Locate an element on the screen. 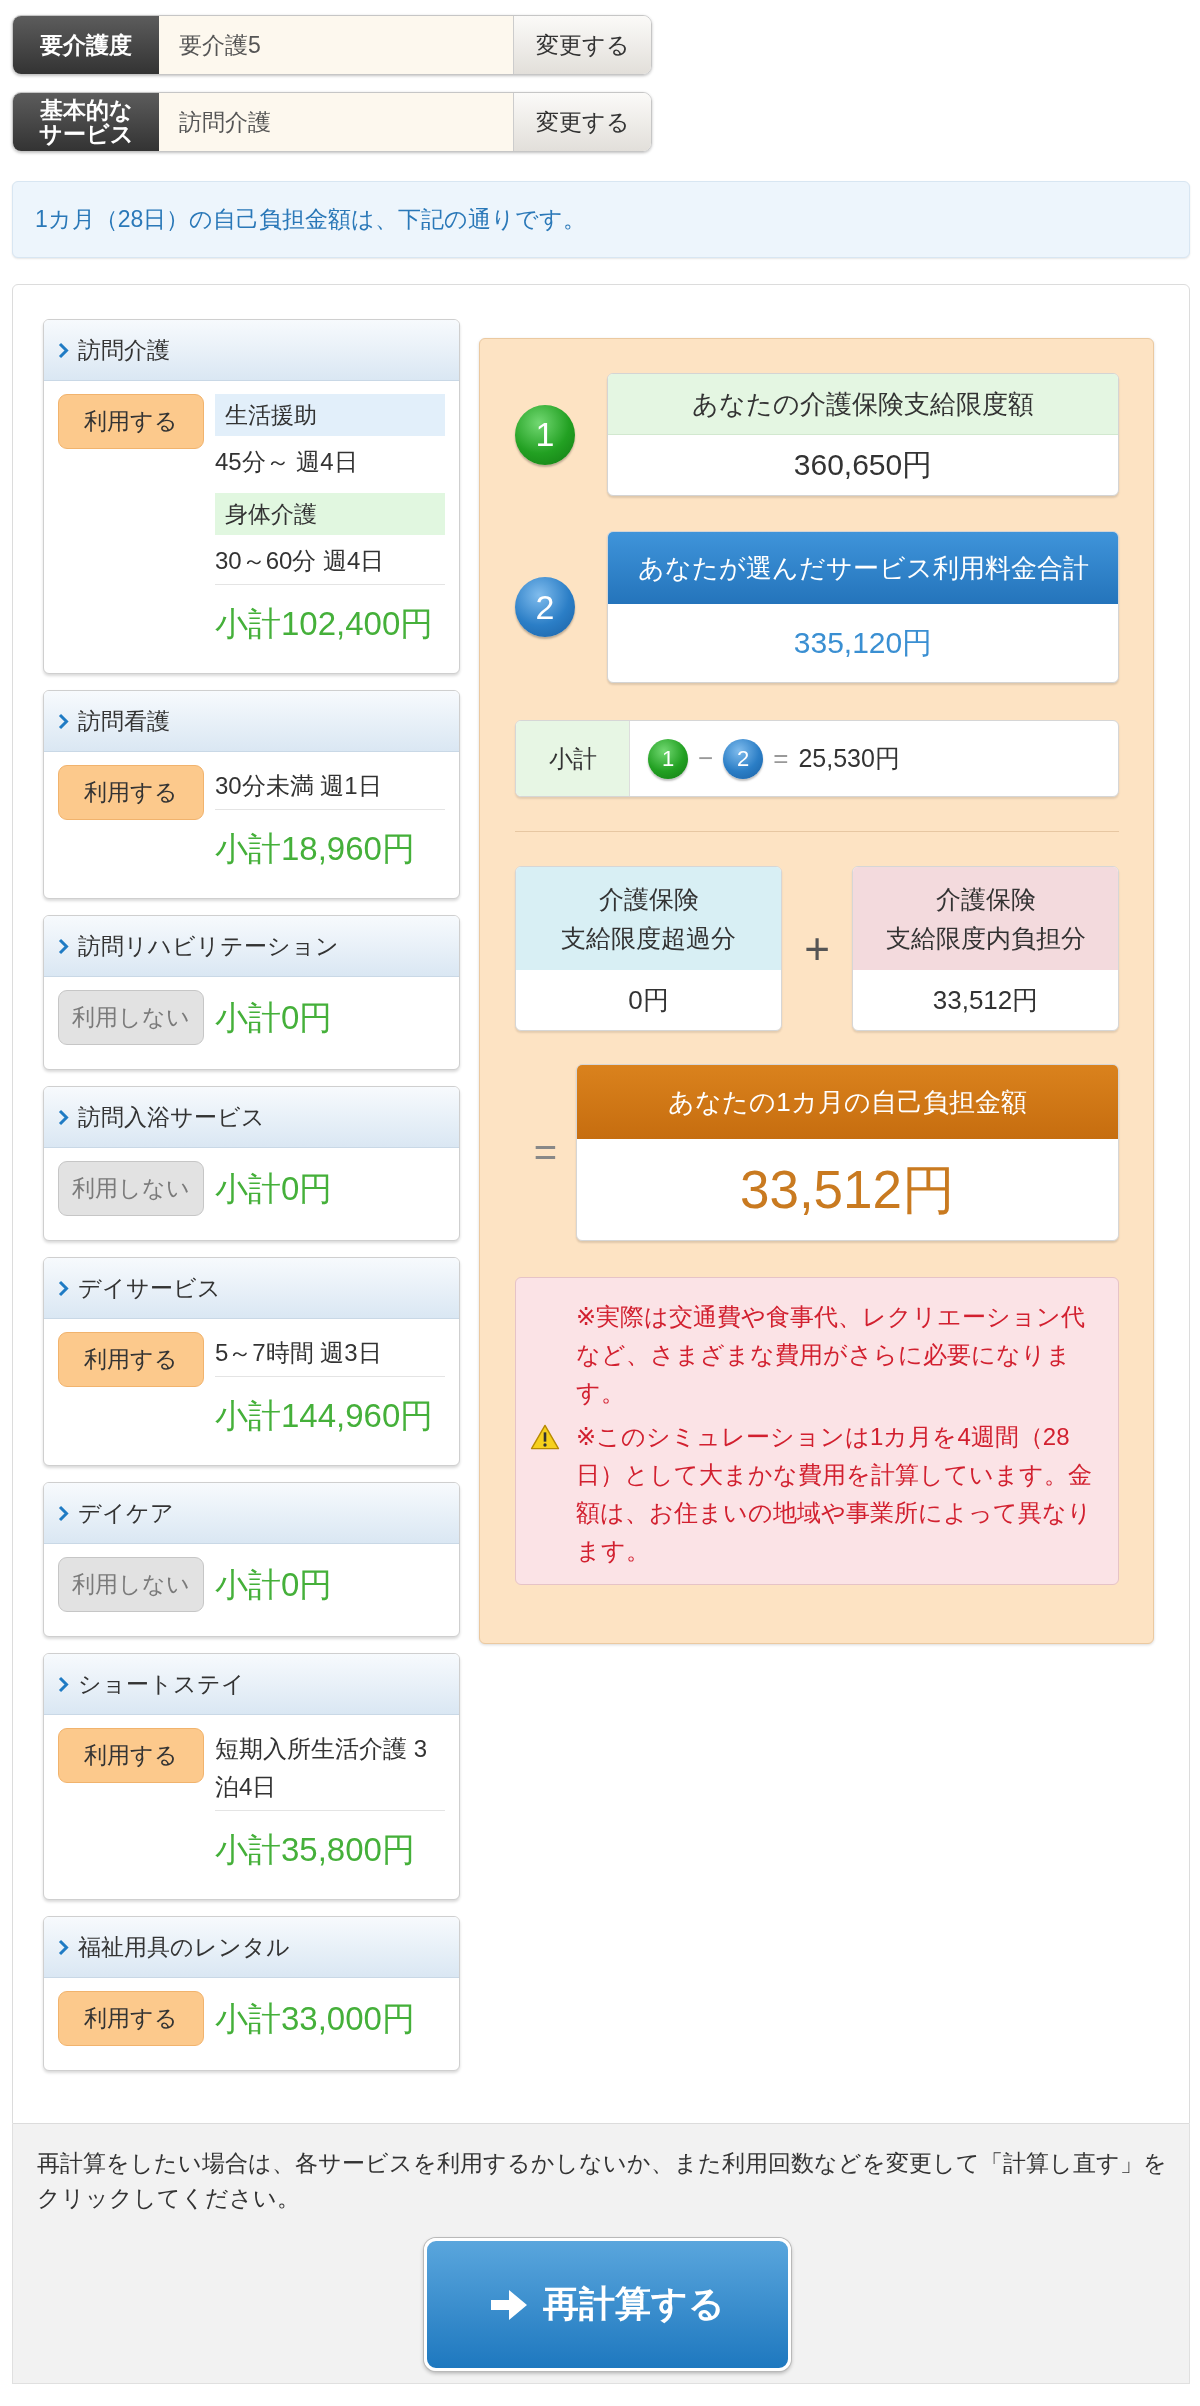 This screenshot has height=2406, width=1200. service-title: 福祉用具のレンタル is located at coordinates (184, 1947).